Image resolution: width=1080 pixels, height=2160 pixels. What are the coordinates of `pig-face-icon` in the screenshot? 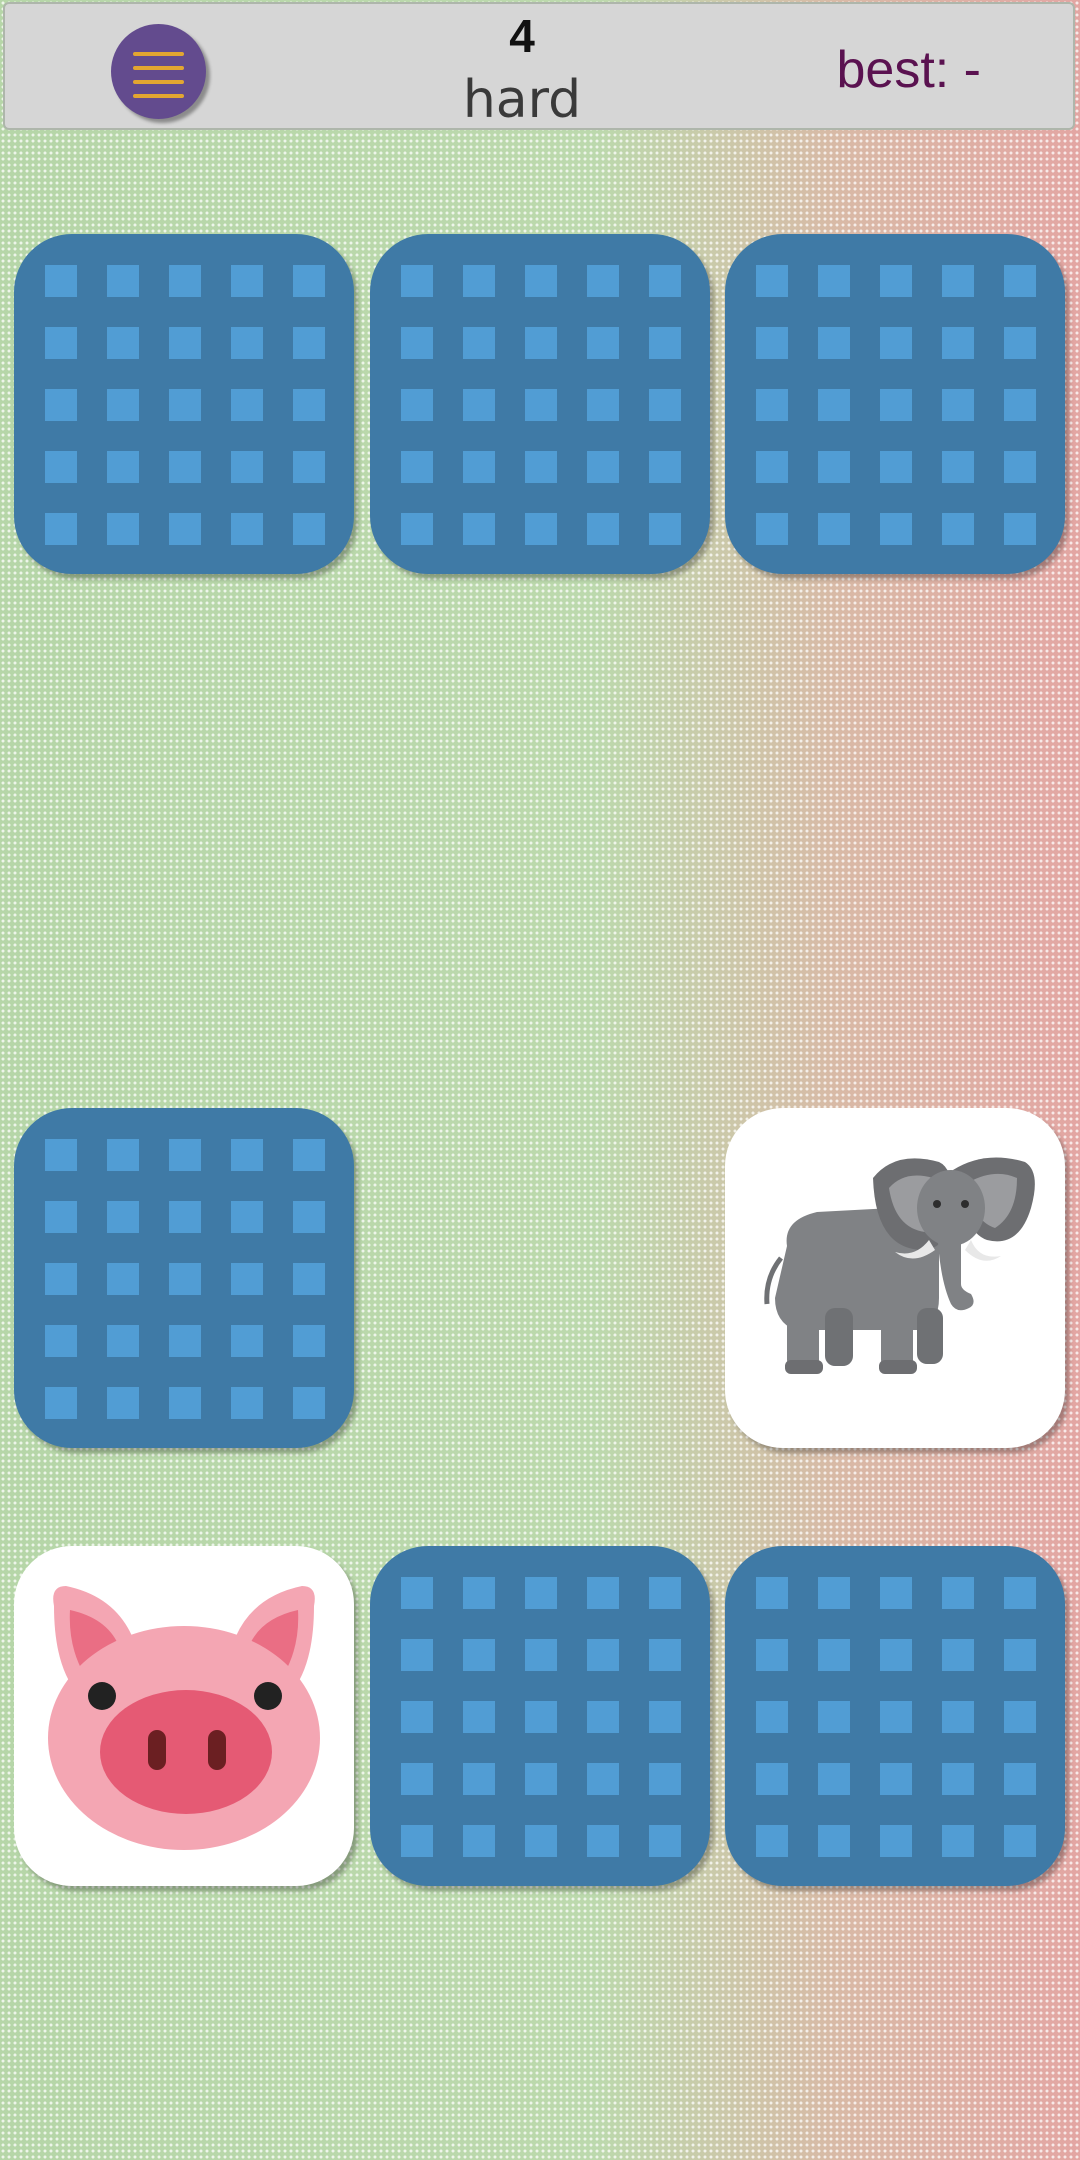 It's located at (184, 1718).